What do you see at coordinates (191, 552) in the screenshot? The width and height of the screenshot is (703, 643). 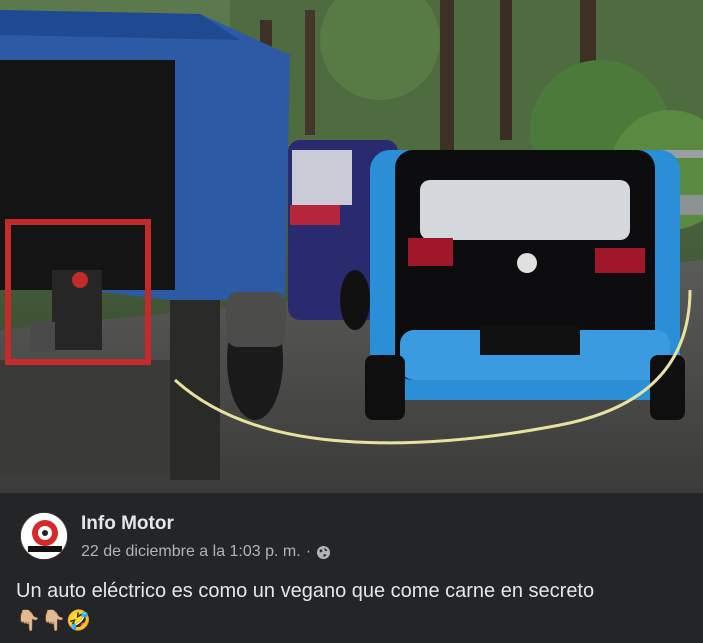 I see `post-timestamp: 22 de diciembre a la 1:03 p. m.` at bounding box center [191, 552].